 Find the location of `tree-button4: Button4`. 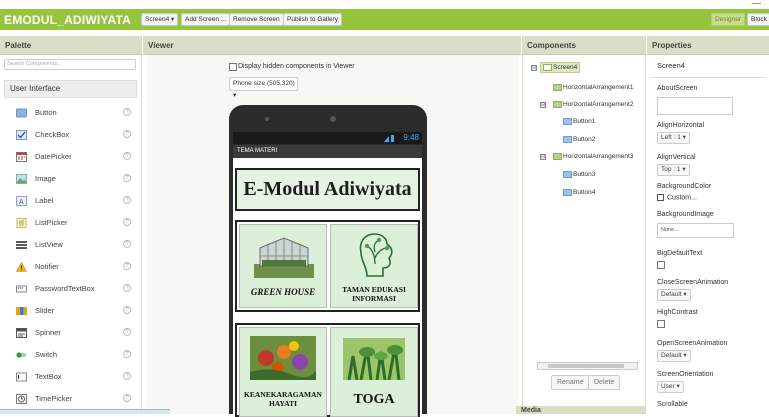

tree-button4: Button4 is located at coordinates (579, 192).